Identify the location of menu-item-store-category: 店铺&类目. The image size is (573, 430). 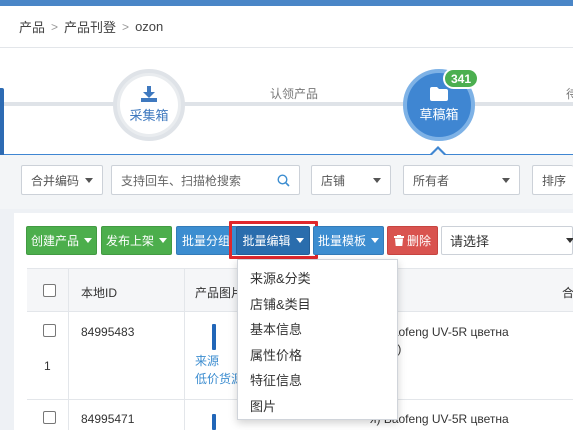
(280, 303).